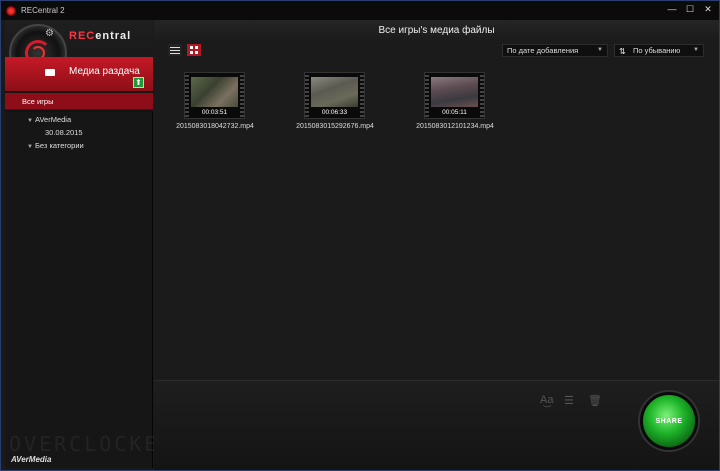  I want to click on page-title: Все игры's медиа файлы, so click(436, 30).